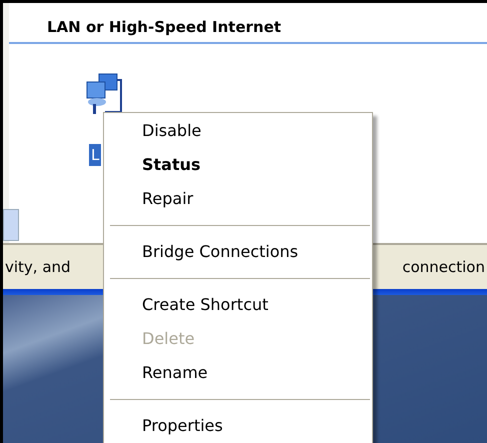 This screenshot has width=487, height=443. Describe the element at coordinates (238, 426) in the screenshot. I see `menu-item: Properties` at that location.